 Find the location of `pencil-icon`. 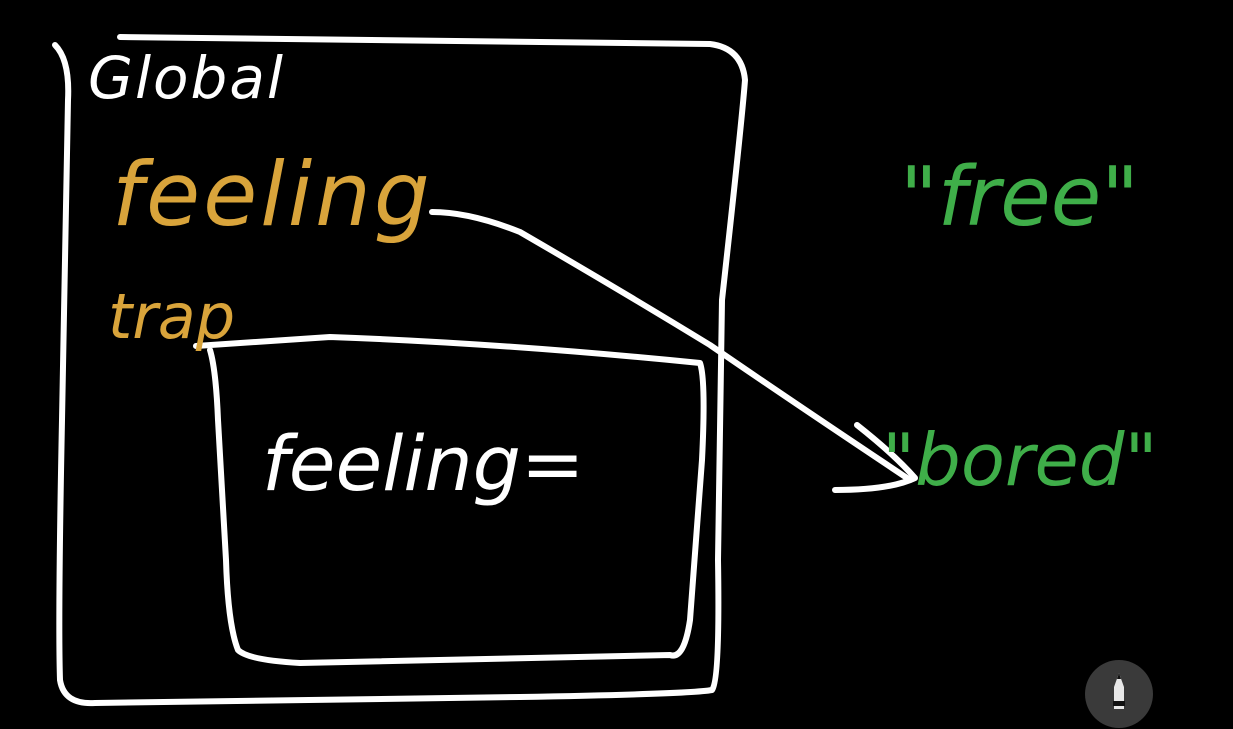

pencil-icon is located at coordinates (1119, 691).